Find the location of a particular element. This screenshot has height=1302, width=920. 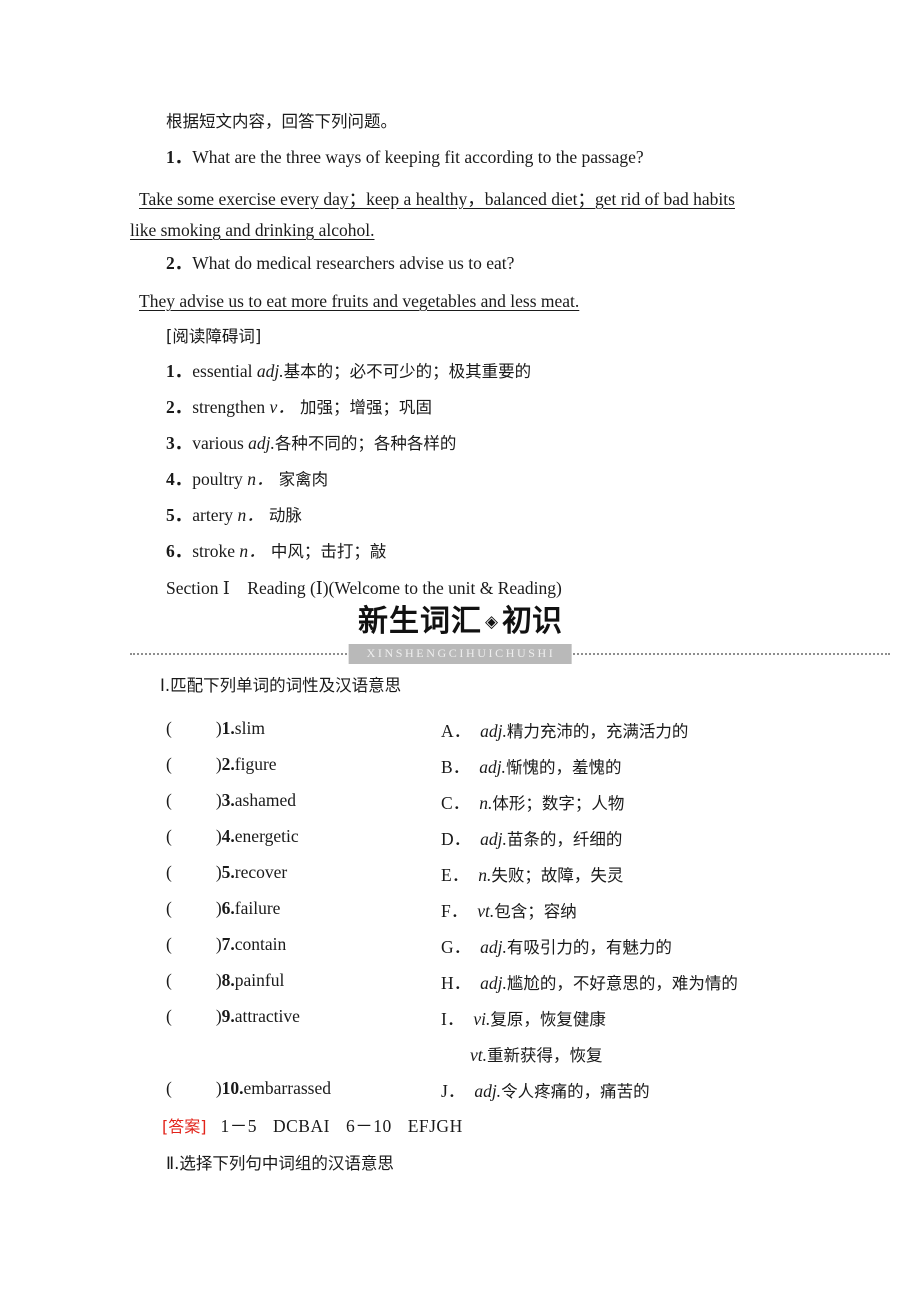

hard-word-term: various is located at coordinates (220, 443).